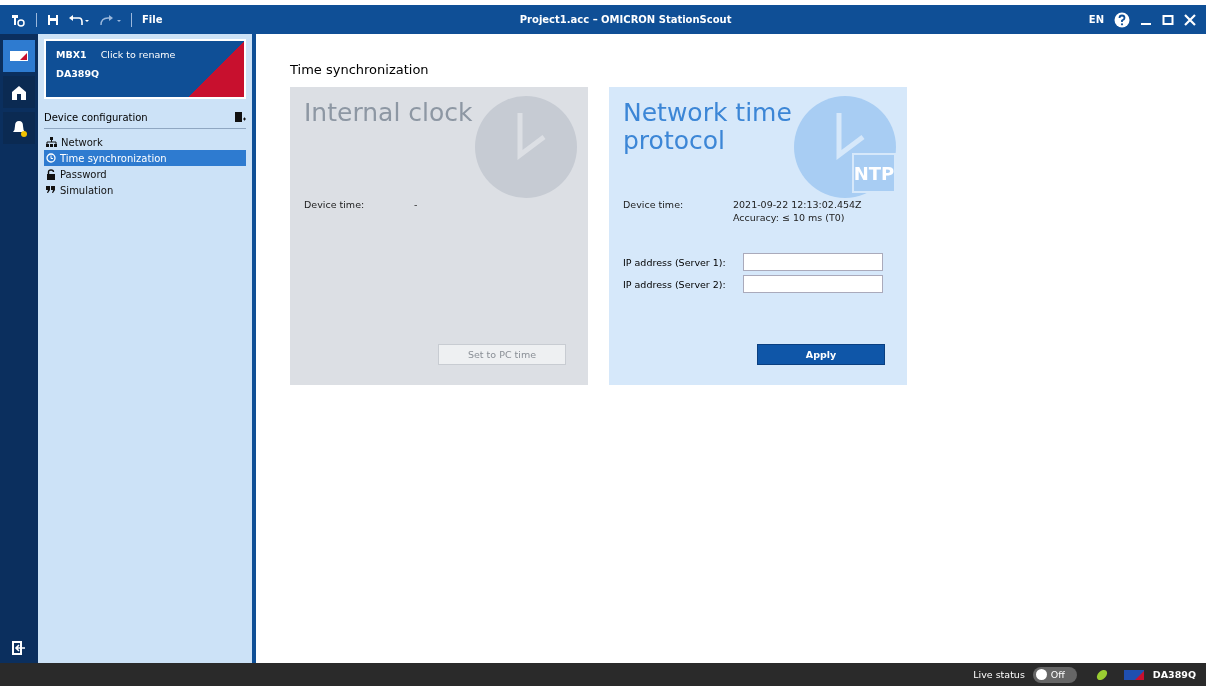  I want to click on clock-icon, so click(51, 158).